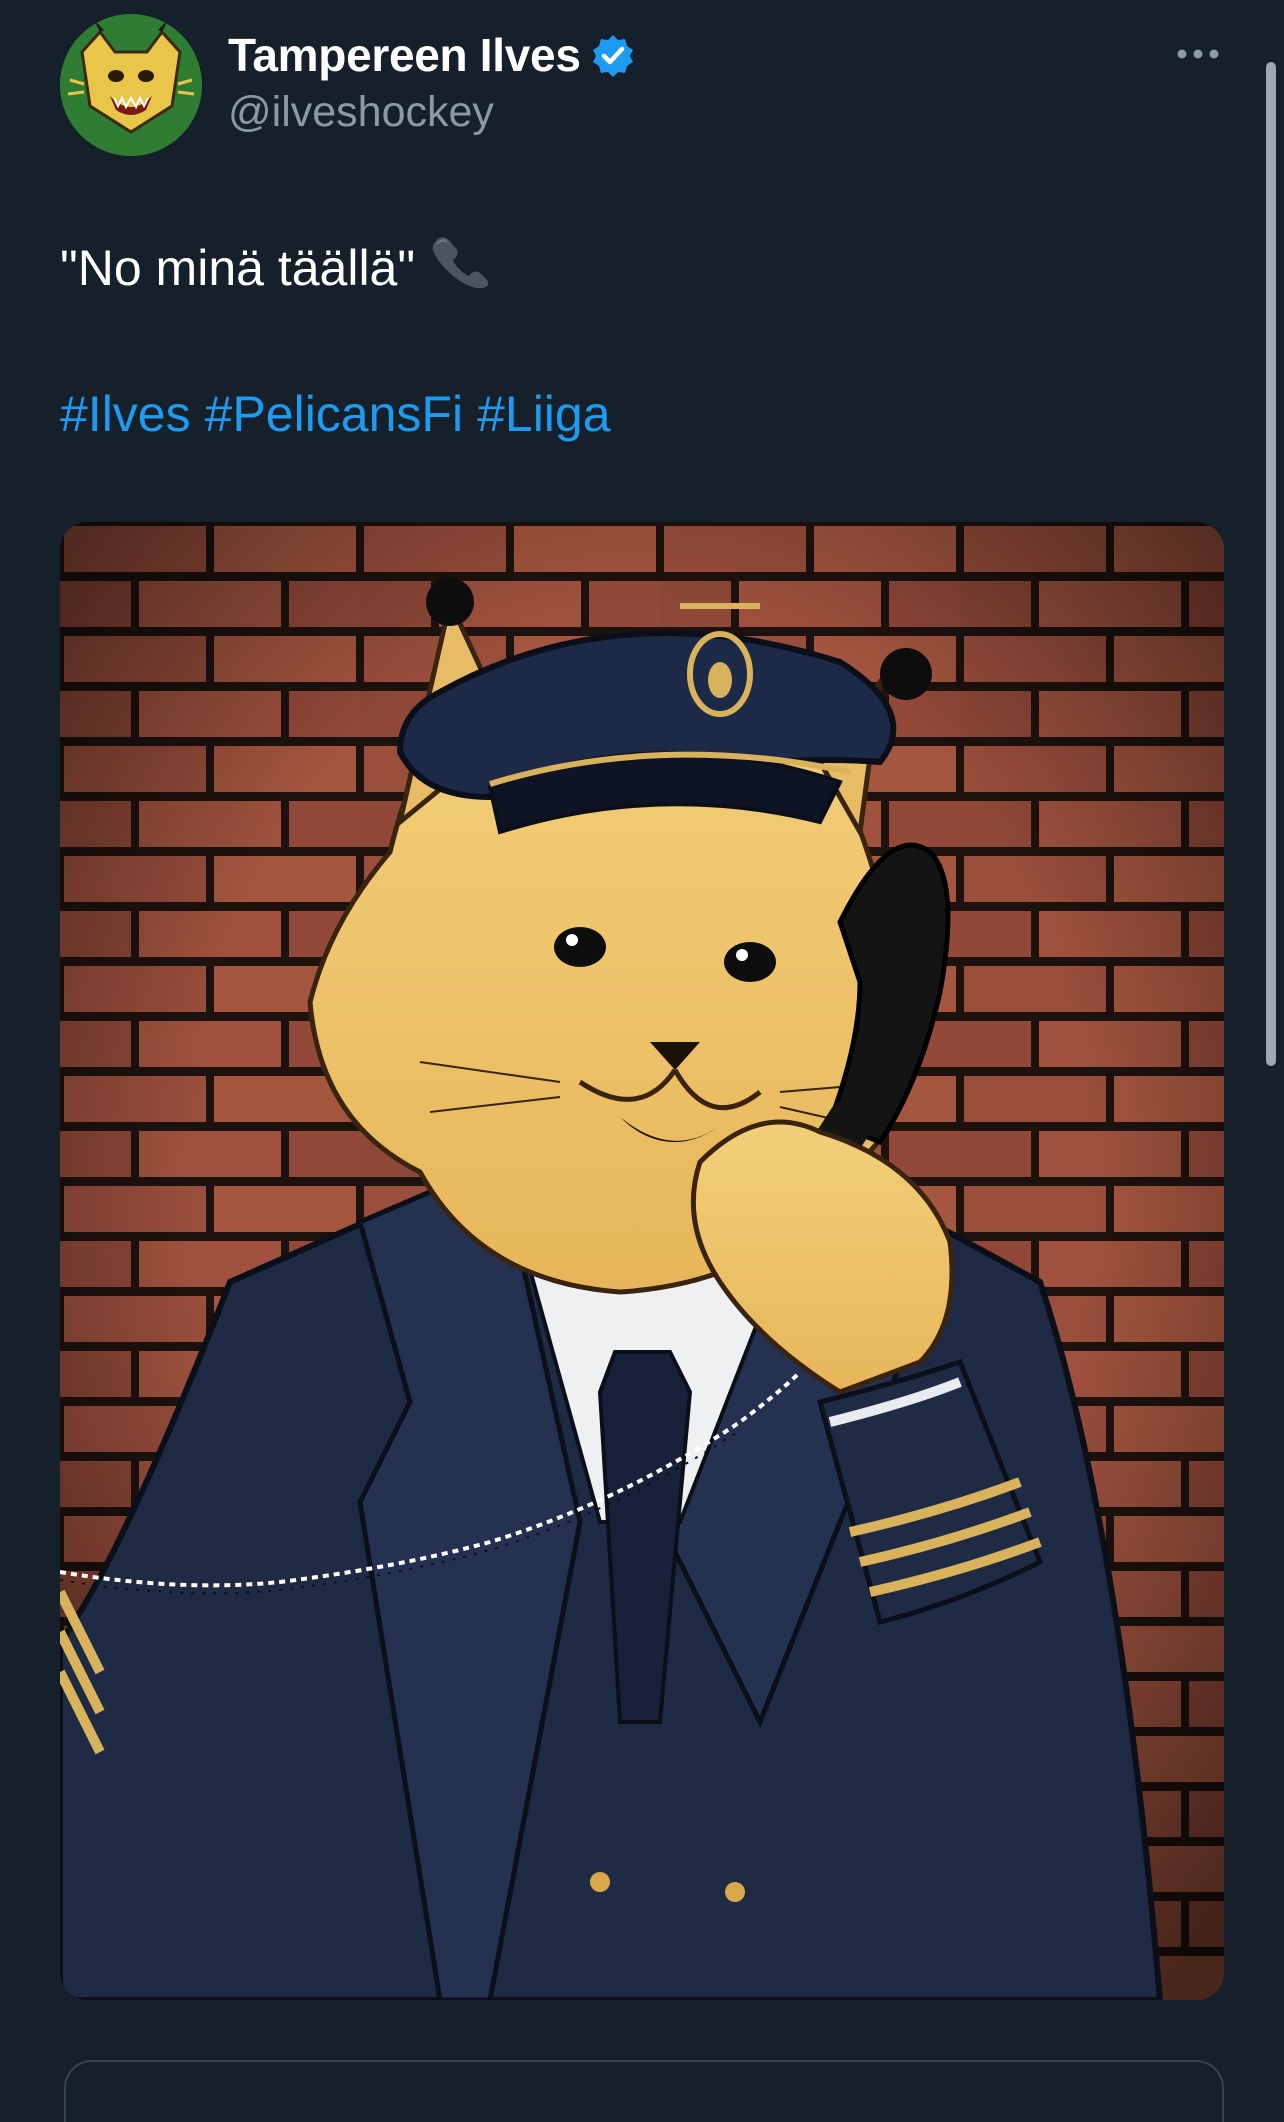  Describe the element at coordinates (404, 55) in the screenshot. I see `display-name: Tampereen Ilves` at that location.